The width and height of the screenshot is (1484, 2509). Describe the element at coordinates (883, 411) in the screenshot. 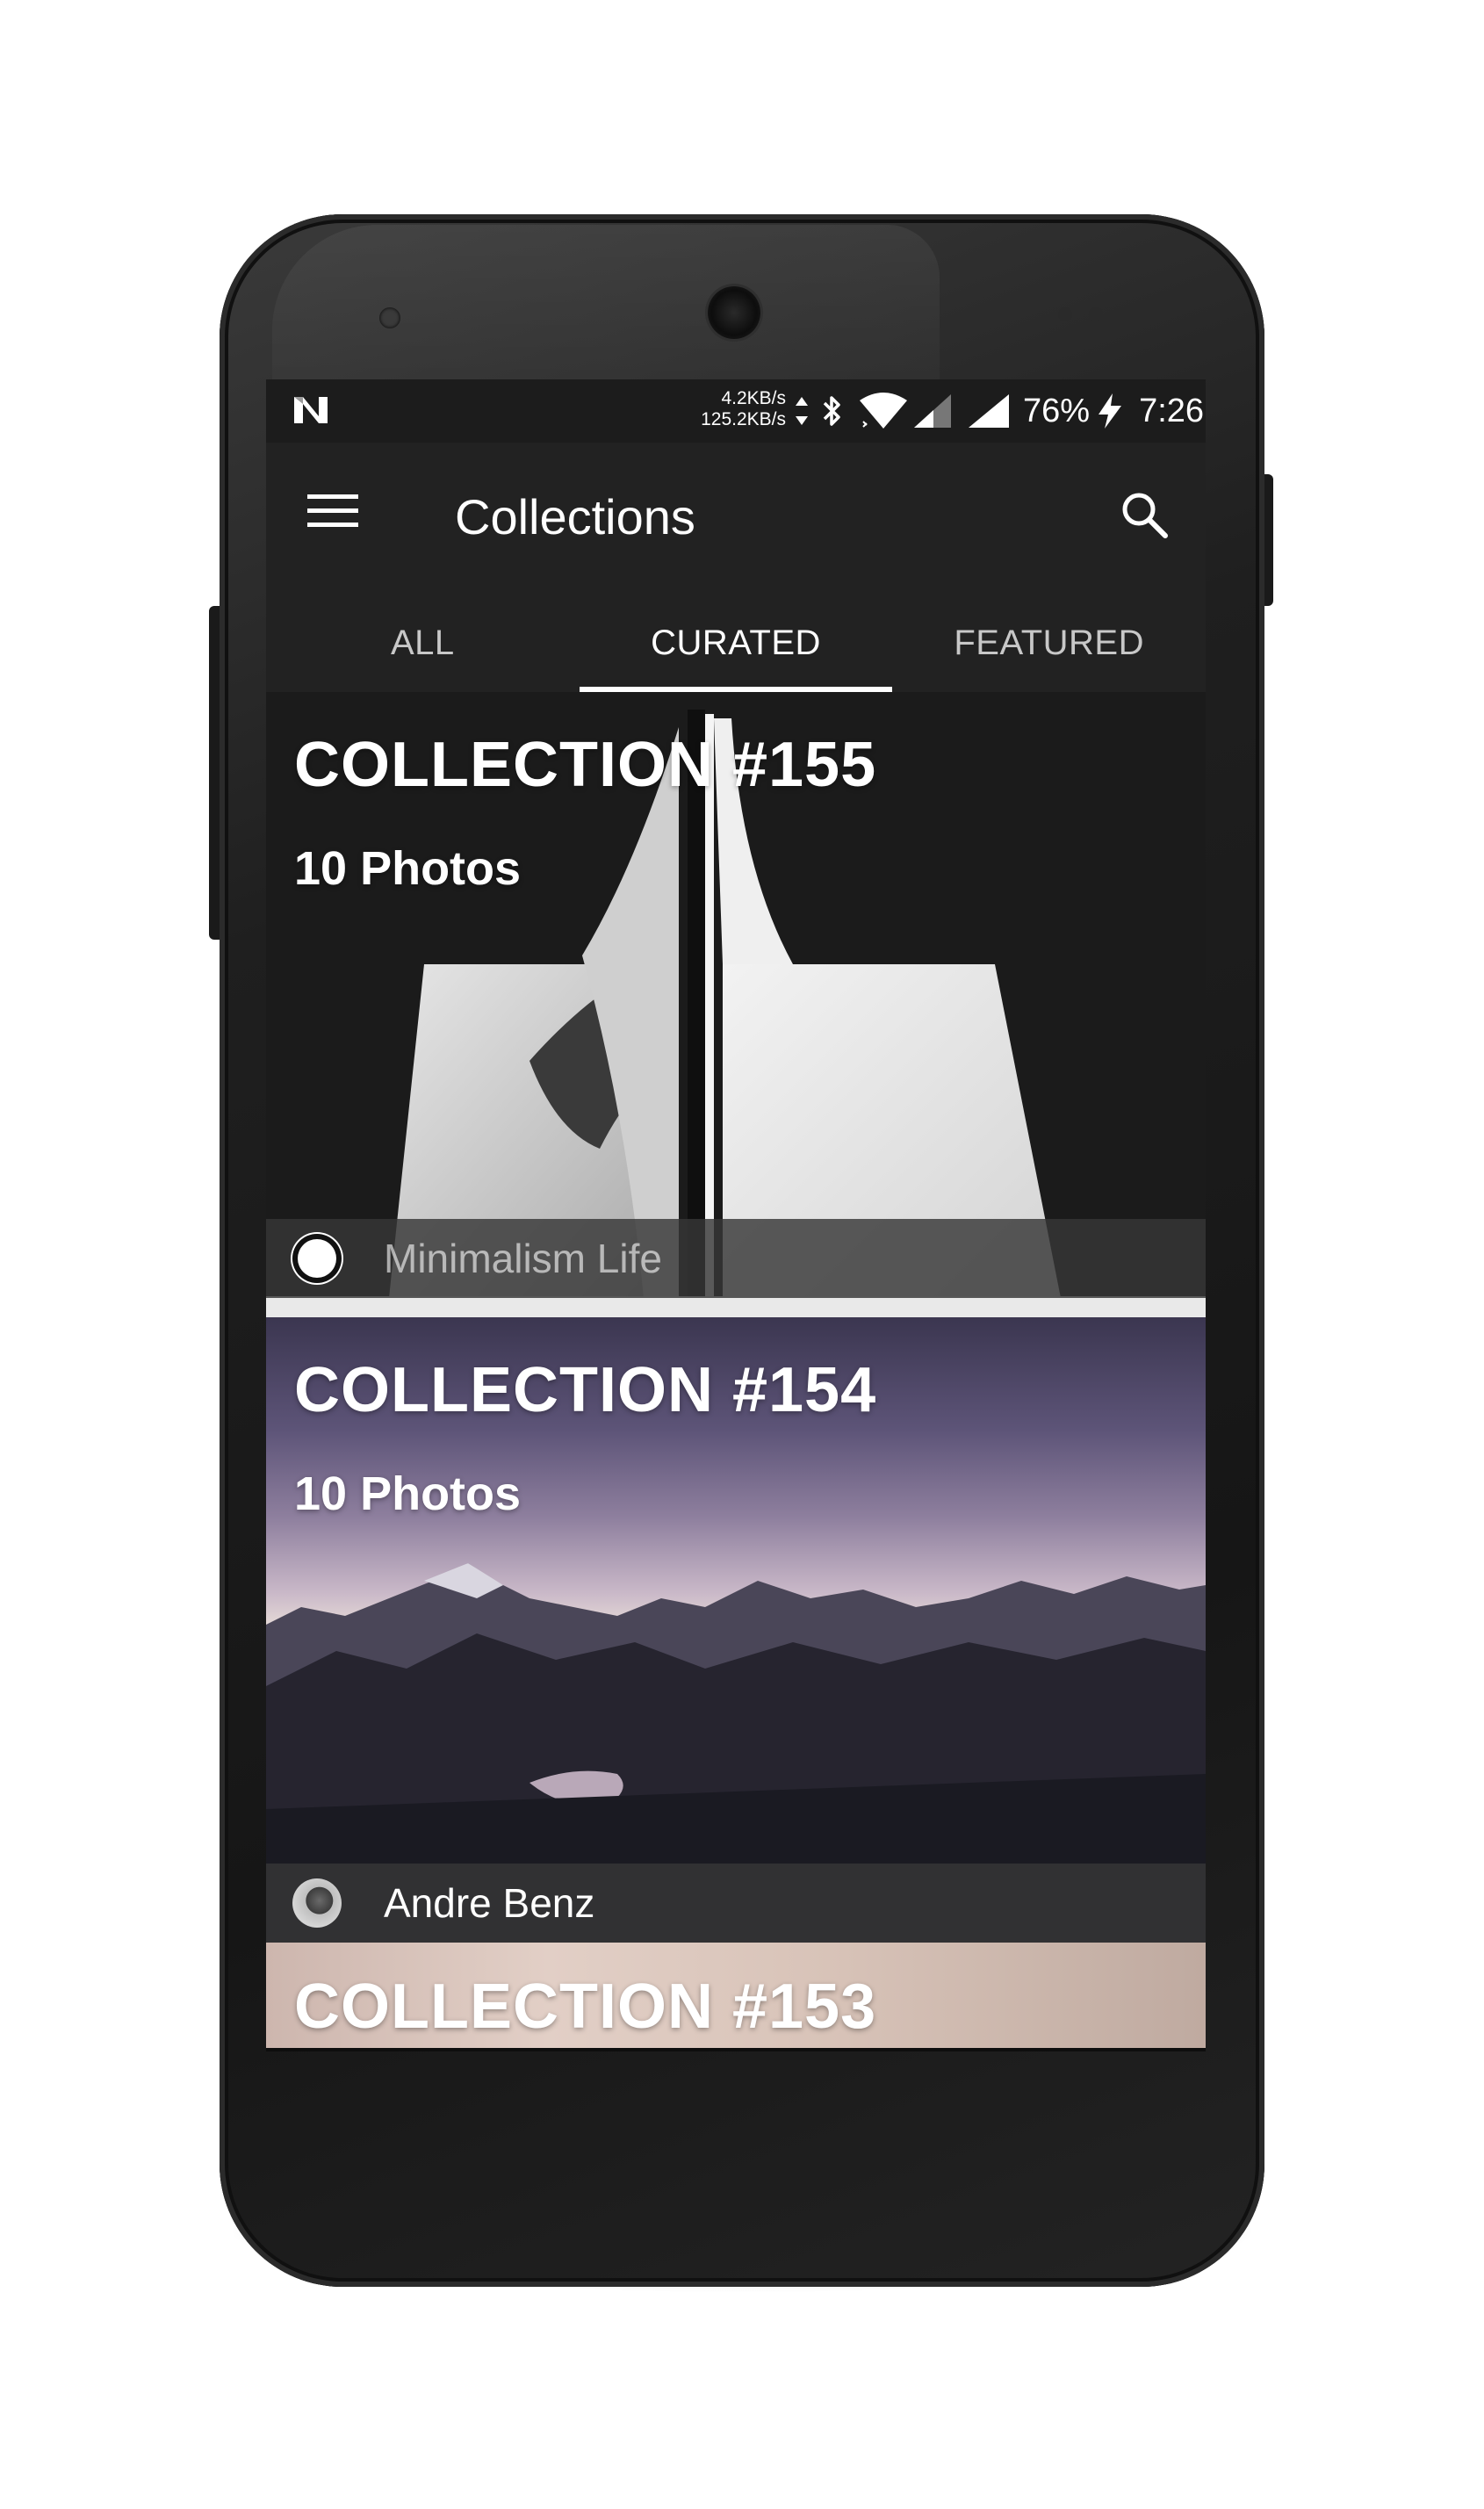

I see `wifi-icon` at that location.